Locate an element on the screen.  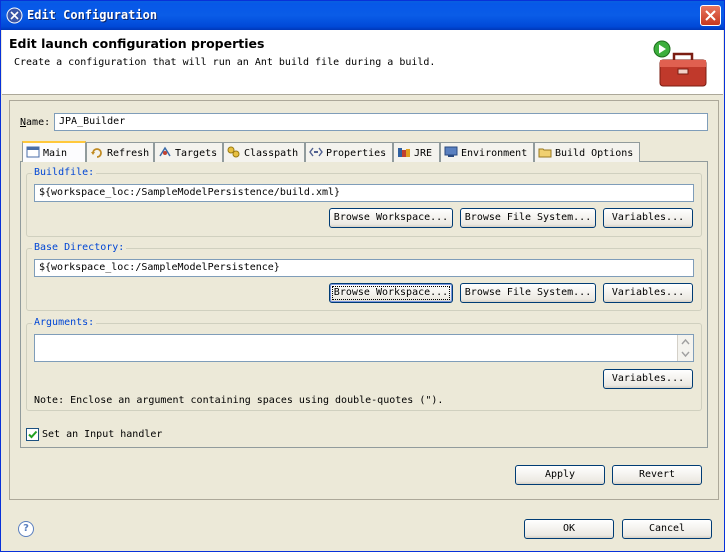
classpath-icon is located at coordinates (233, 152).